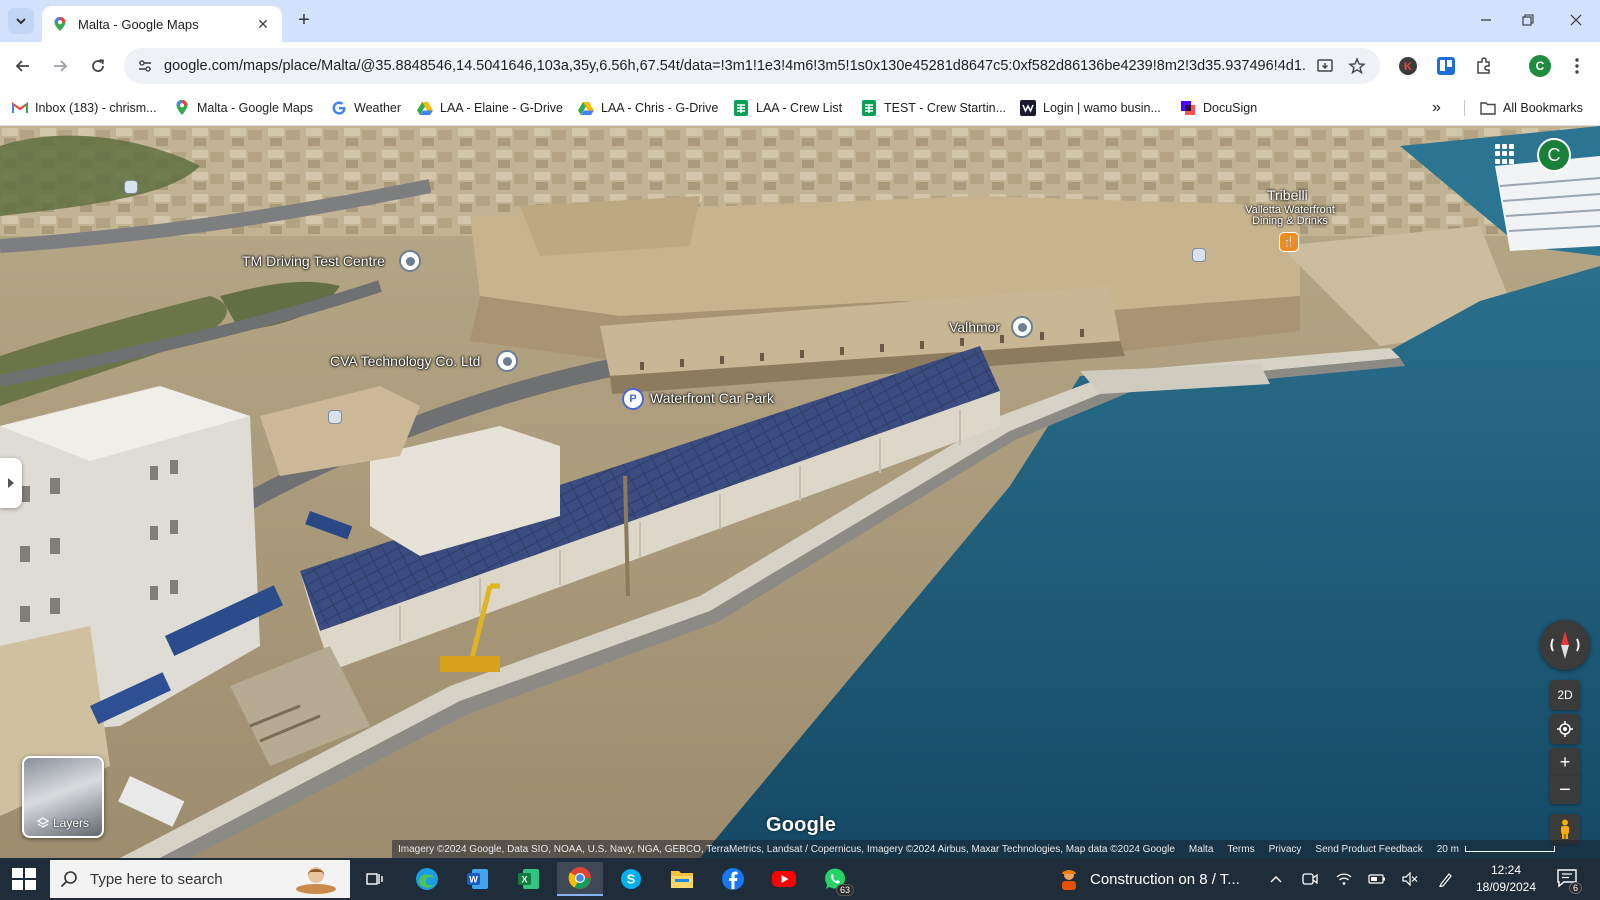  Describe the element at coordinates (1540, 66) in the screenshot. I see `profile-avatar: C` at that location.